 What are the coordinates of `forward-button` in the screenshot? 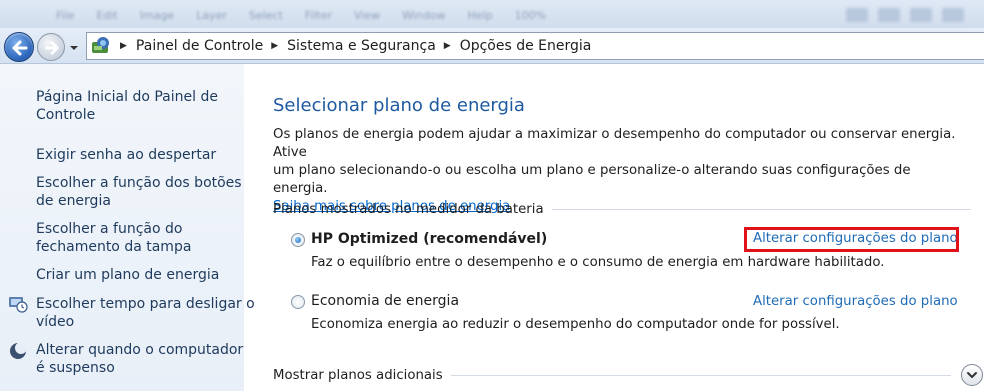 It's located at (51, 47).